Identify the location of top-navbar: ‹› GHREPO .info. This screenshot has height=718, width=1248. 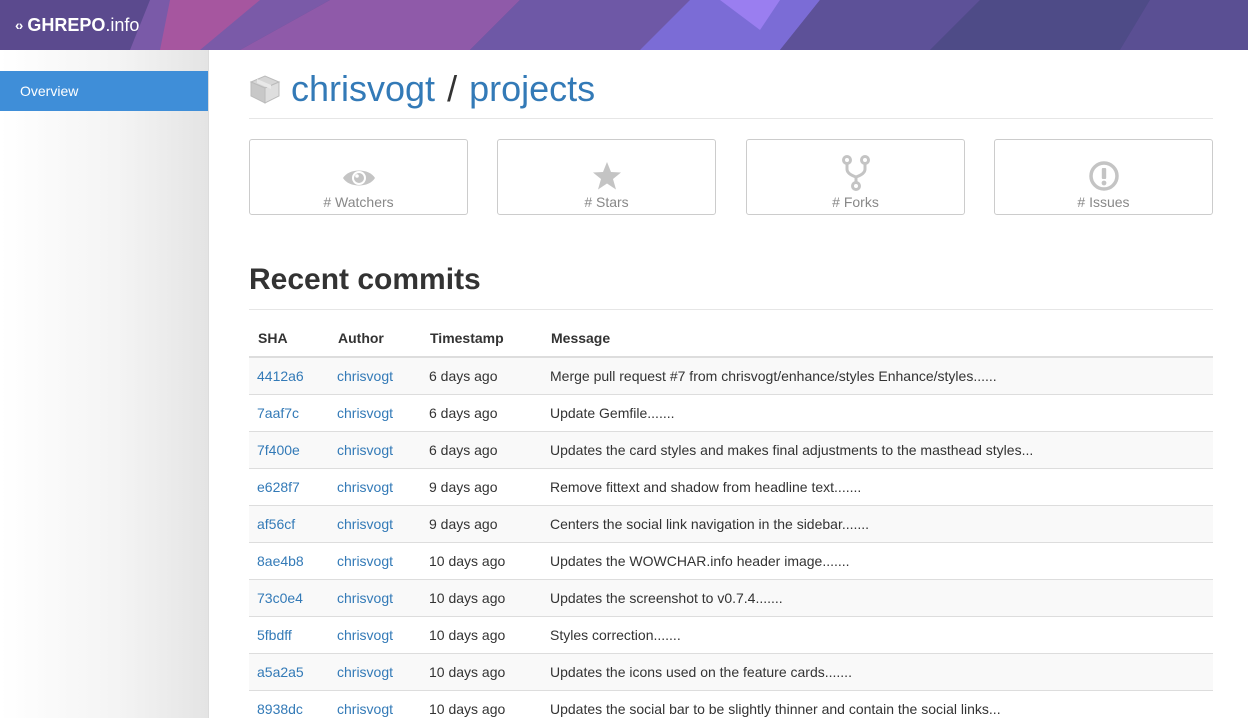
(624, 25).